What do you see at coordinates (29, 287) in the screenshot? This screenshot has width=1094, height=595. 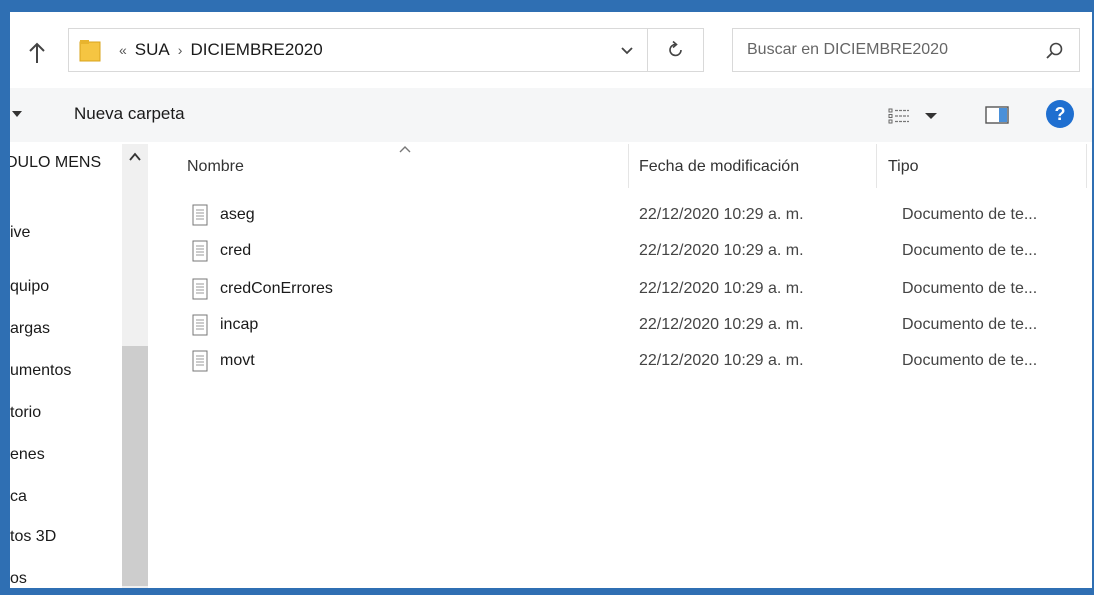 I see `nav-item-este-equipo: quipo` at bounding box center [29, 287].